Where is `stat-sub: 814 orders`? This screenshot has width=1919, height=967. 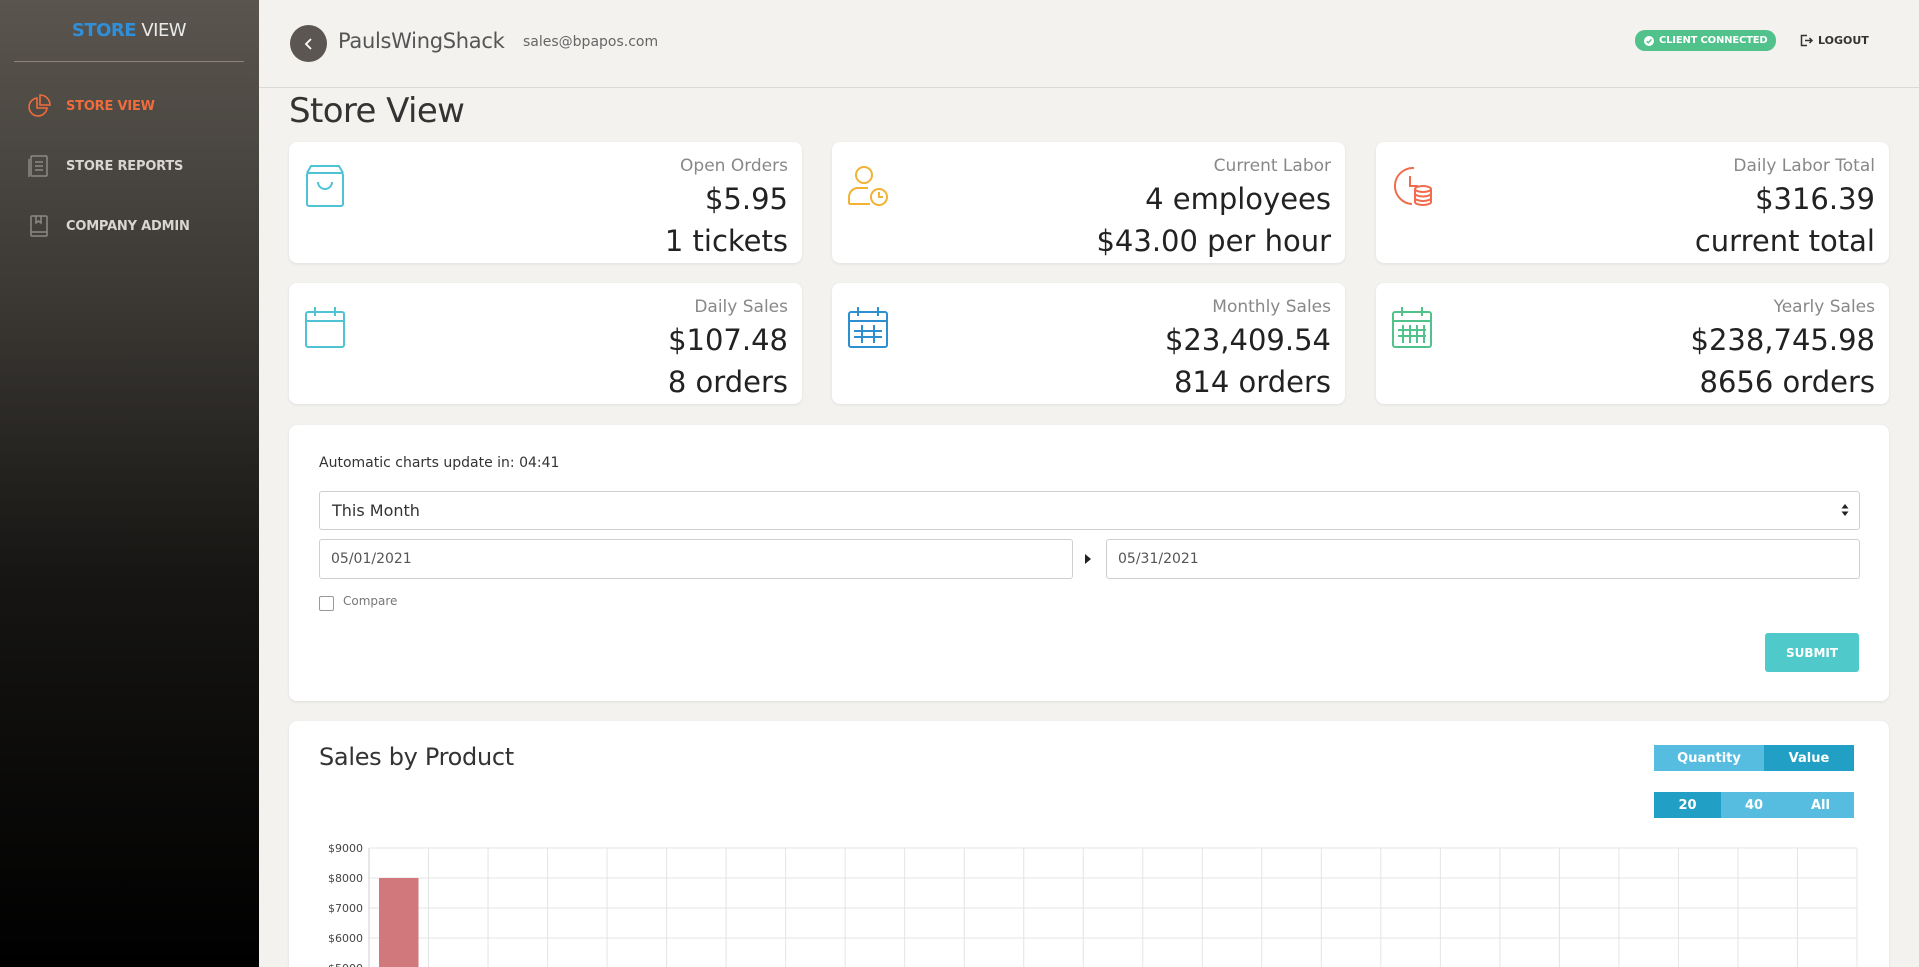 stat-sub: 814 orders is located at coordinates (1252, 382).